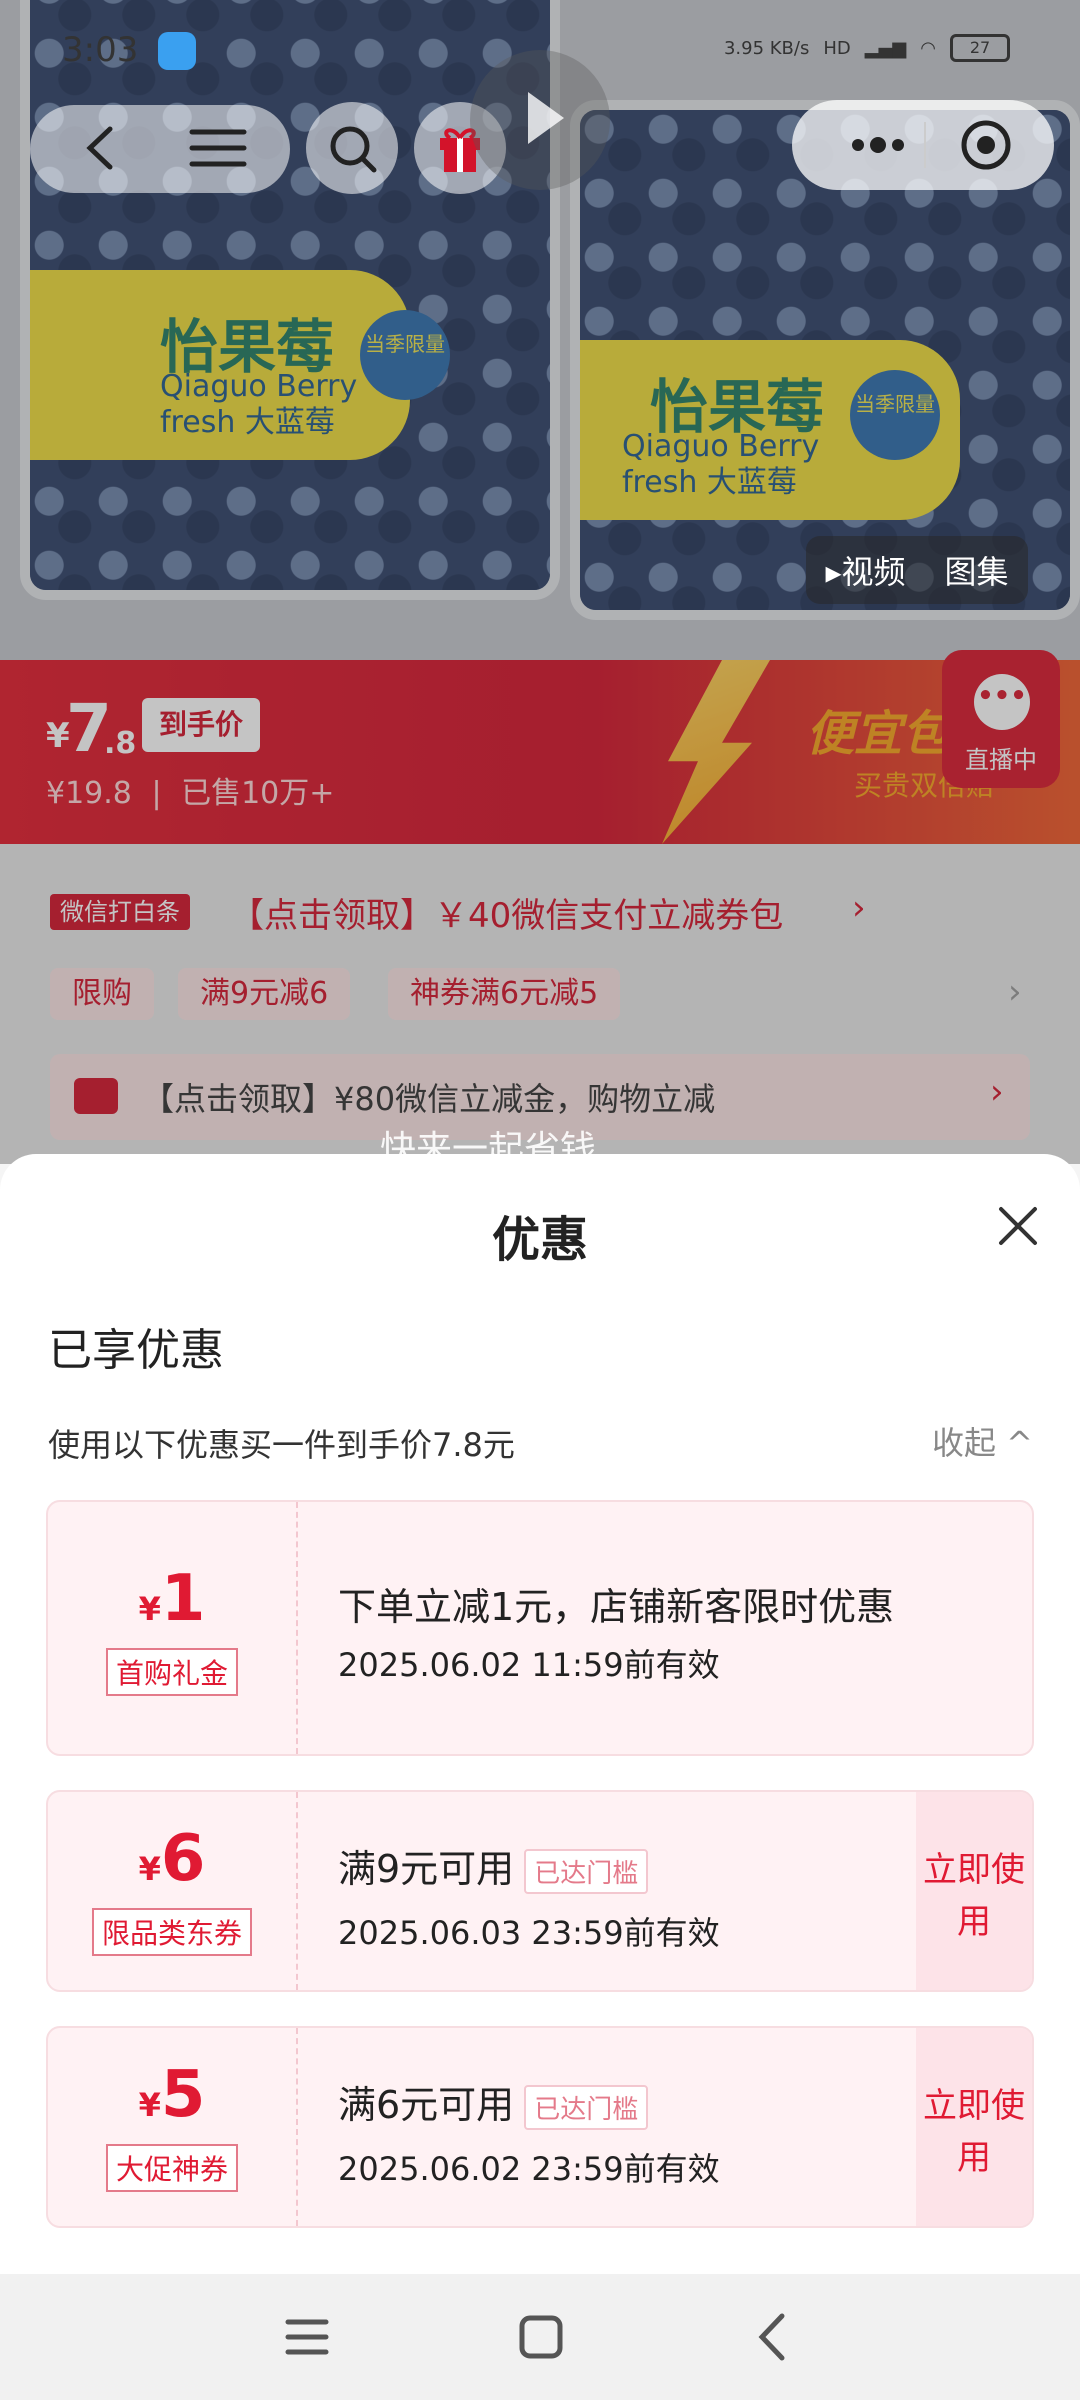 The image size is (1080, 2400). I want to click on coupon-kind: 限品类东券, so click(172, 1932).